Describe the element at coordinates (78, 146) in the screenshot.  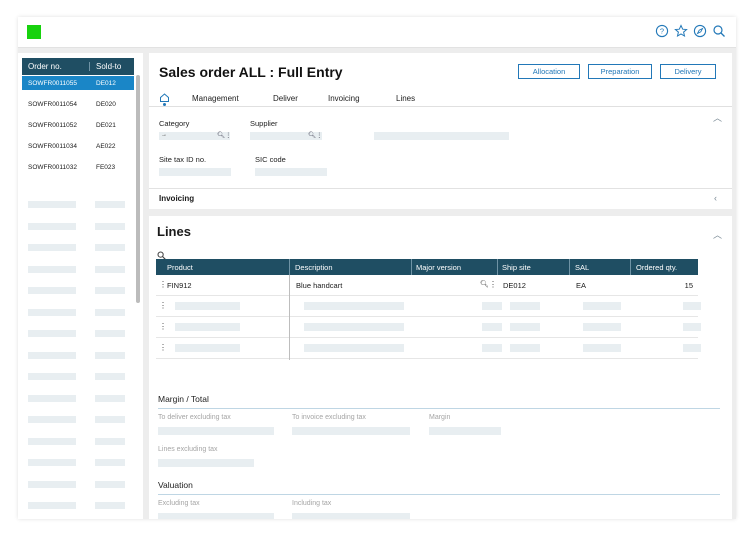
I see `order-row: SOWFR0011034 AE022` at that location.